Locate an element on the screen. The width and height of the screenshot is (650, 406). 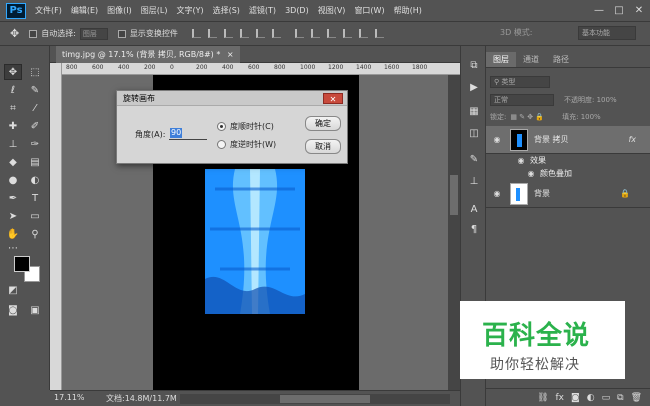
menu-image: 图像(I) is located at coordinates (119, 10).